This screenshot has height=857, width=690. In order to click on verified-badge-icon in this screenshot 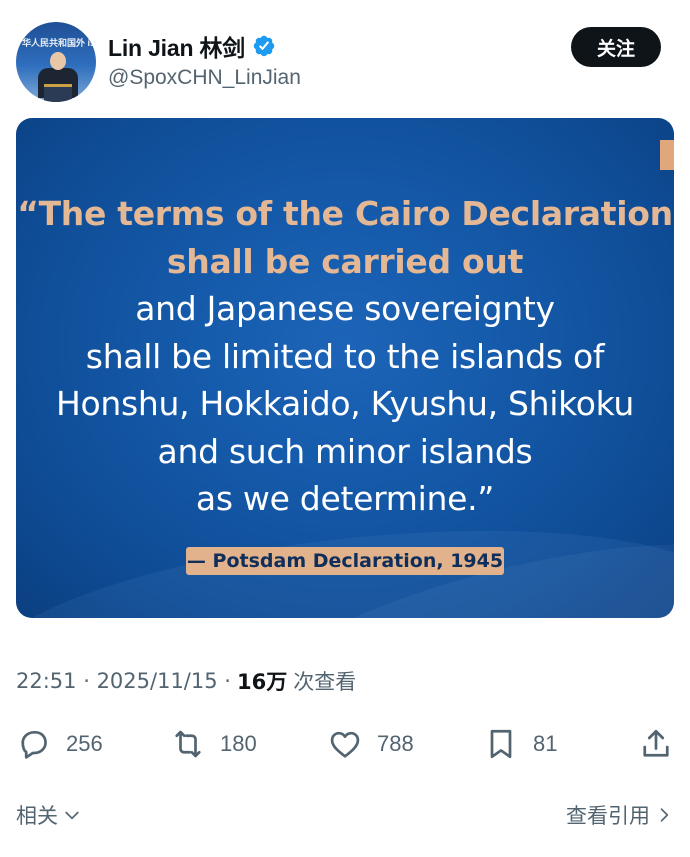, I will do `click(264, 46)`.